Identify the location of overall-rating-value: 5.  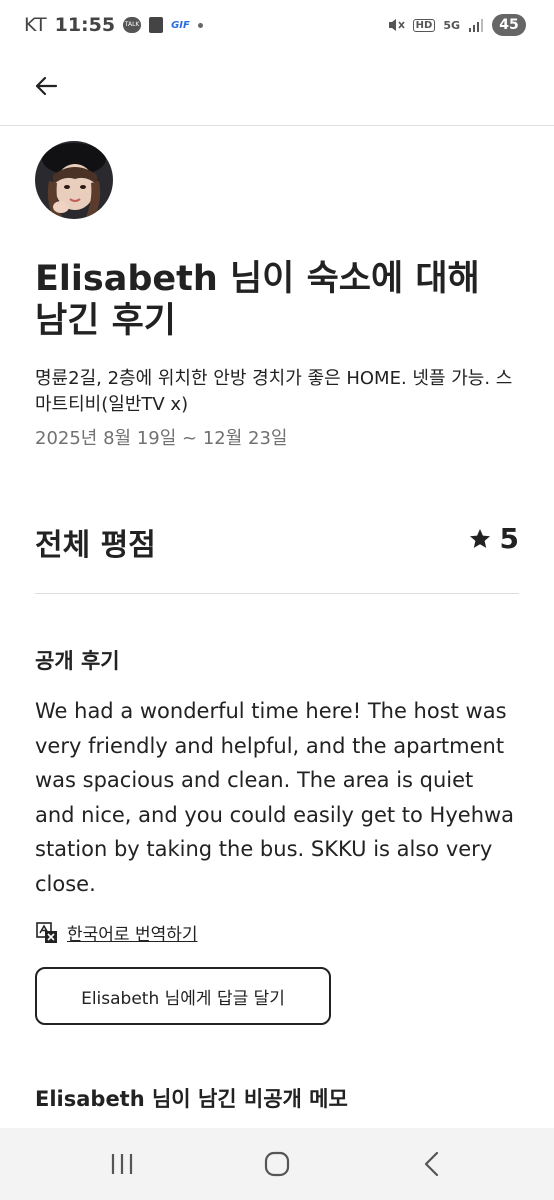
(509, 538).